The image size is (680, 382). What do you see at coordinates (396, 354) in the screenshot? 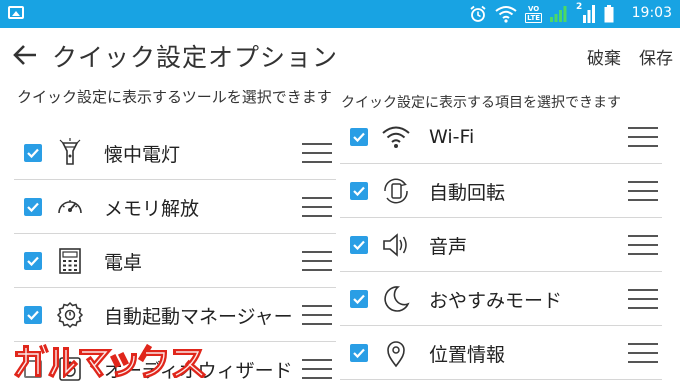
I see `location-pin-icon` at bounding box center [396, 354].